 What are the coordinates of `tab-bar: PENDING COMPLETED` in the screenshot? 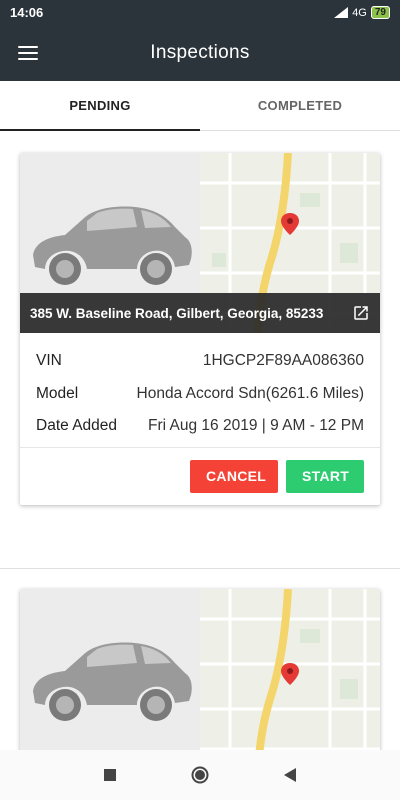 It's located at (200, 106).